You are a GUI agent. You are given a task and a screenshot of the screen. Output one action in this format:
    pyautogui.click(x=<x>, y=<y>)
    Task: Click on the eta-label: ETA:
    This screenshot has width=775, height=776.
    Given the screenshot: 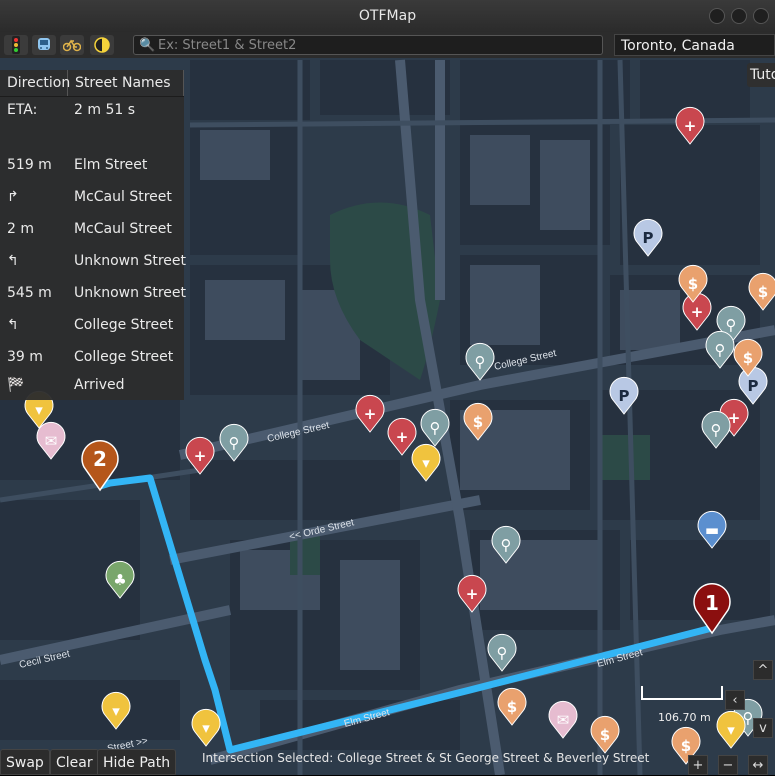 What is the action you would take?
    pyautogui.click(x=22, y=110)
    